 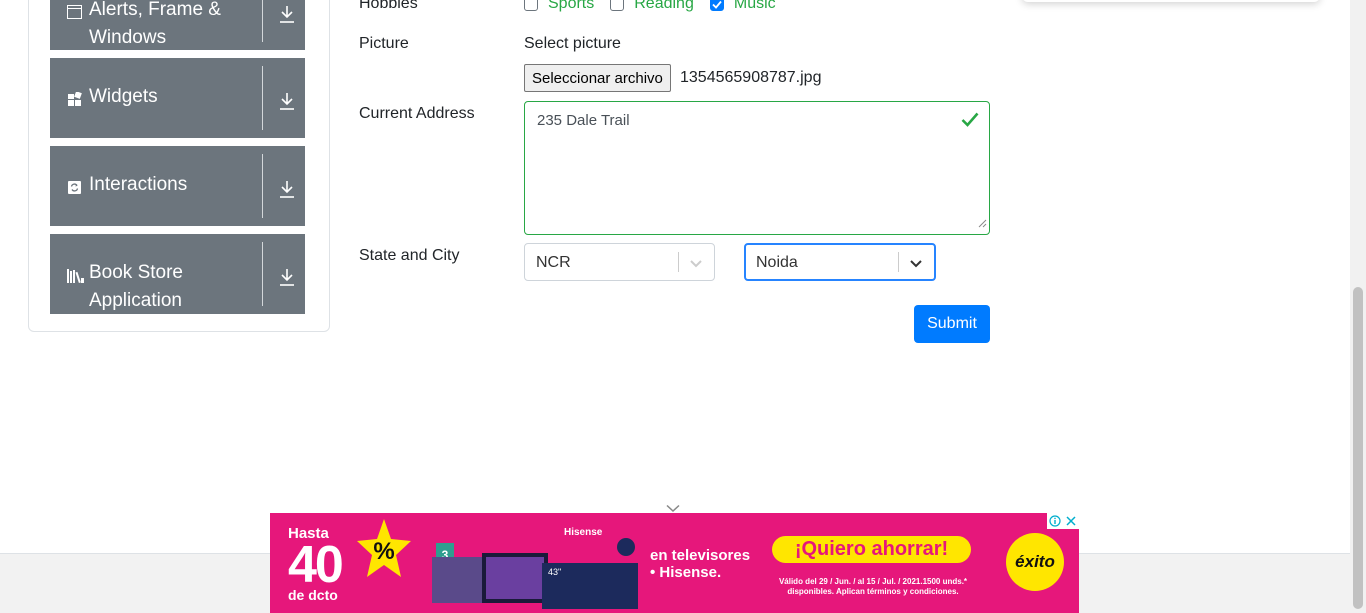 I want to click on sidebar-group-interactions: Interactions, so click(x=177, y=186).